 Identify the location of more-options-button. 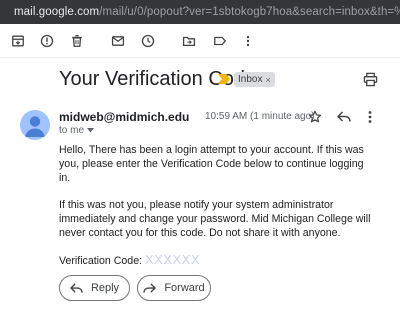
(248, 41).